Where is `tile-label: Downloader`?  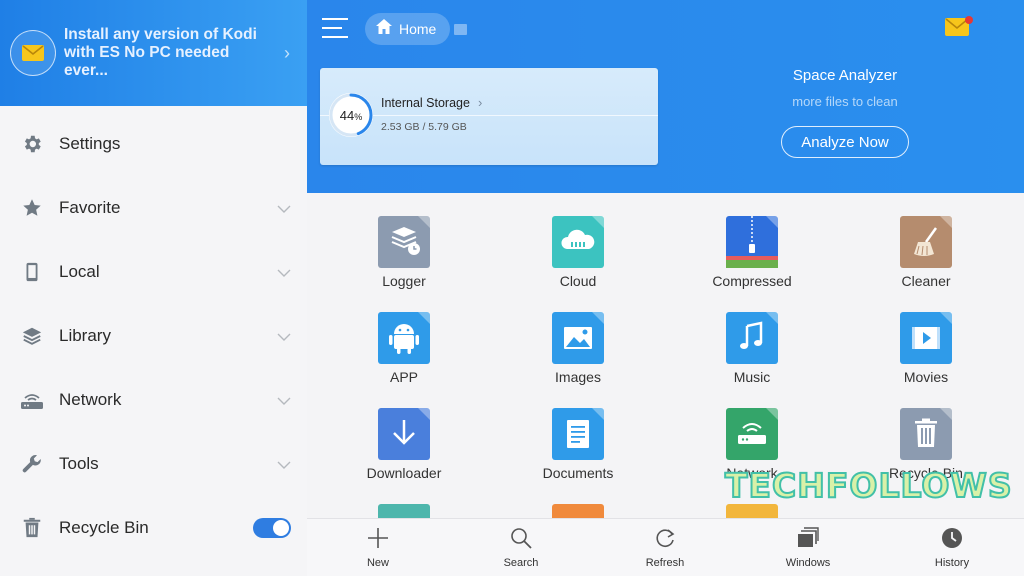 tile-label: Downloader is located at coordinates (404, 473).